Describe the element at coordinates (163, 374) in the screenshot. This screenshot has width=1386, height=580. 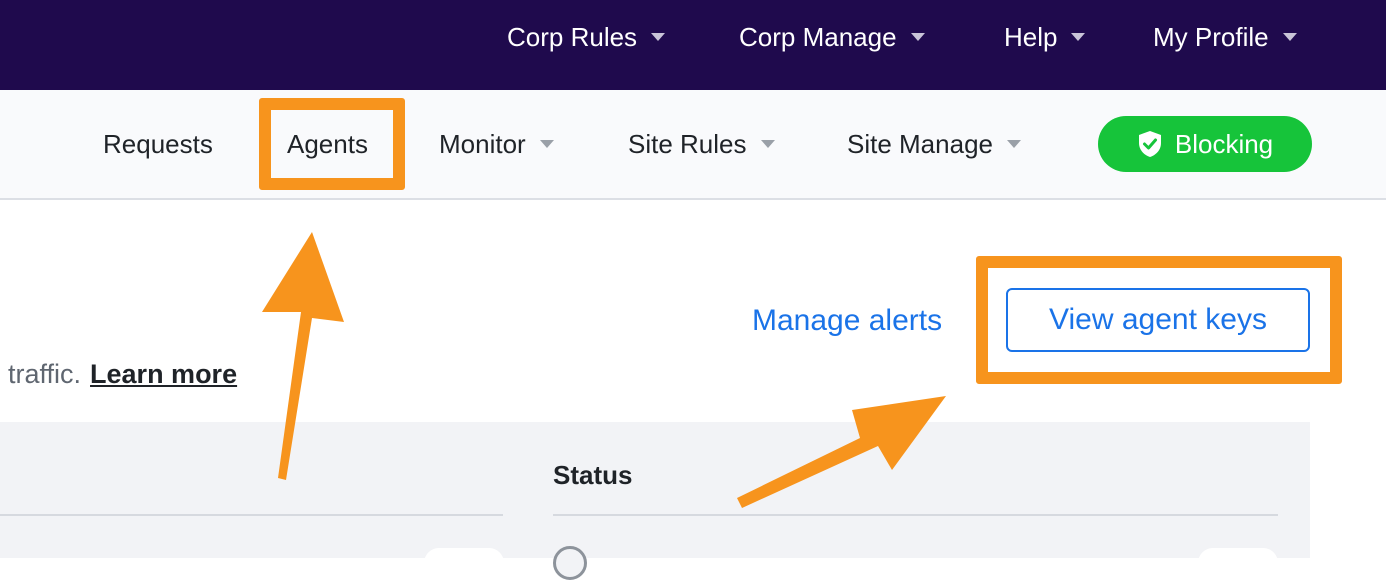
I see `learn-more-link: Learn more` at that location.